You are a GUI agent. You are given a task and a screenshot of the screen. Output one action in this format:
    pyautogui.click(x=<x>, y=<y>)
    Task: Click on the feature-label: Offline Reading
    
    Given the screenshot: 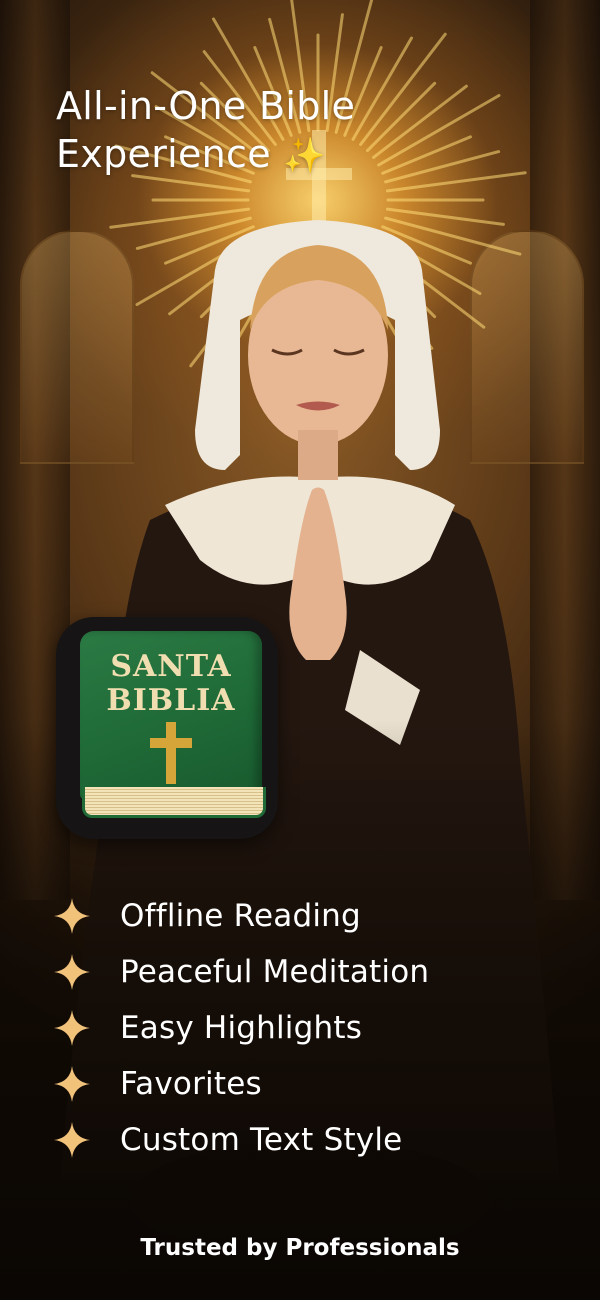 What is the action you would take?
    pyautogui.click(x=240, y=916)
    